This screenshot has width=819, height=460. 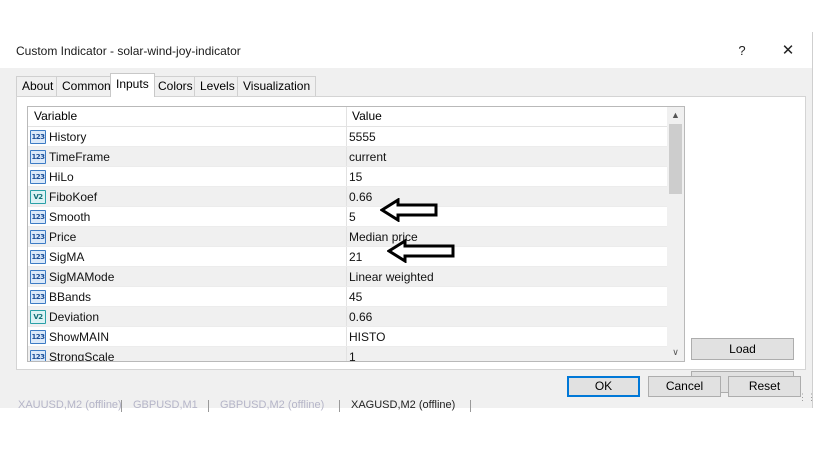 What do you see at coordinates (675, 159) in the screenshot?
I see `scrollbar-thumb` at bounding box center [675, 159].